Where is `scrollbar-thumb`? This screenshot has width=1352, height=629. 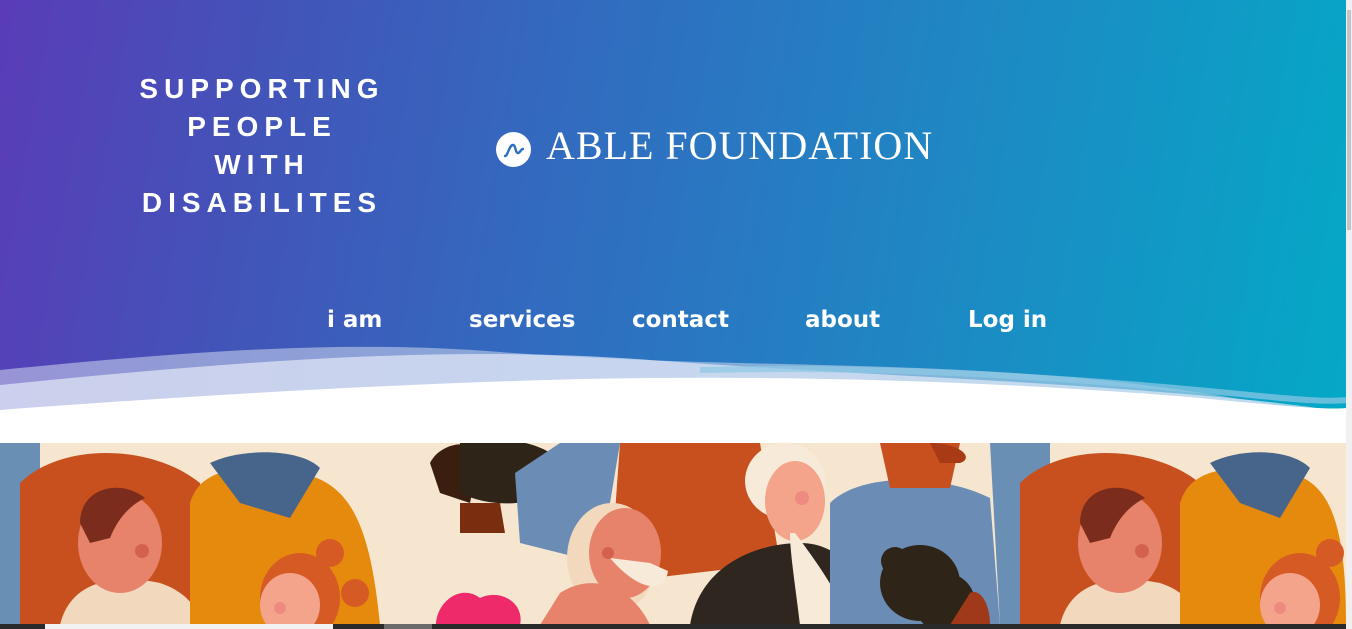
scrollbar-thumb is located at coordinates (1349, 120).